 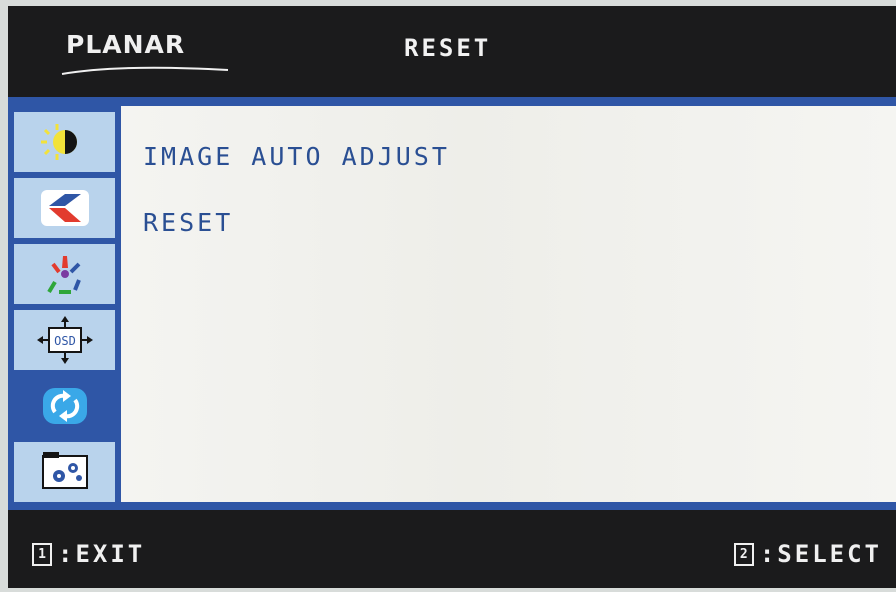 I want to click on sidebar-item-color, so click(x=64, y=274).